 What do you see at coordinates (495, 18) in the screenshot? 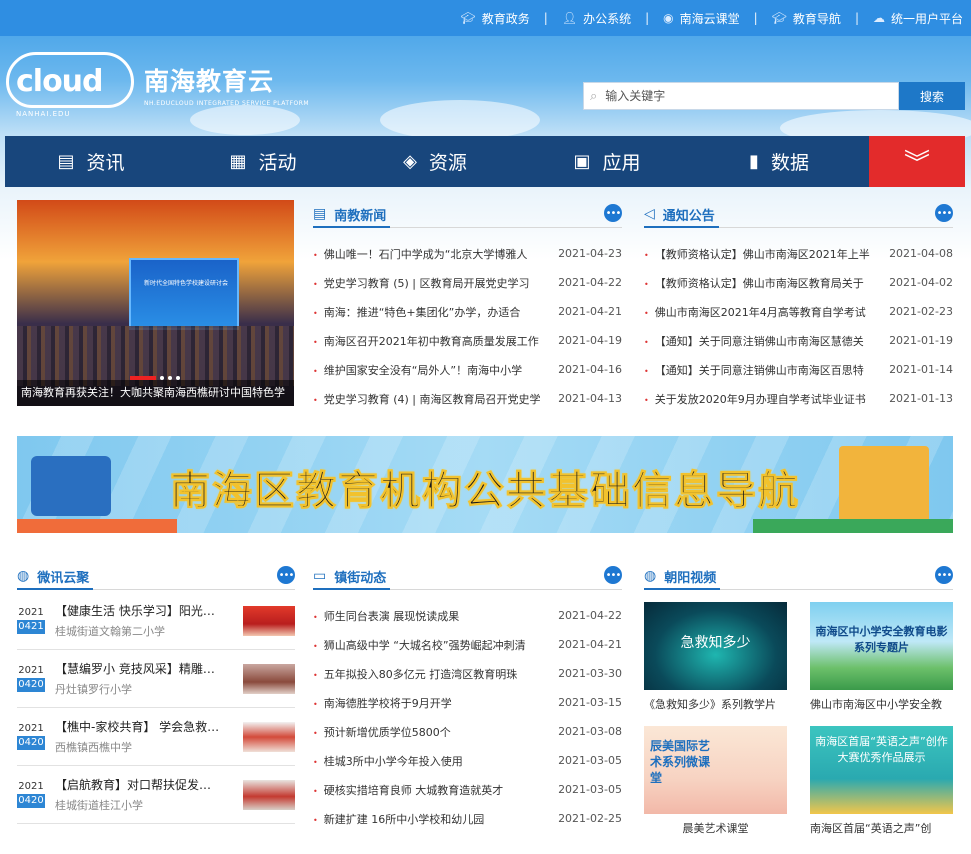
I see `top-link-education-affairs: 🎓︎ 教育政务` at bounding box center [495, 18].